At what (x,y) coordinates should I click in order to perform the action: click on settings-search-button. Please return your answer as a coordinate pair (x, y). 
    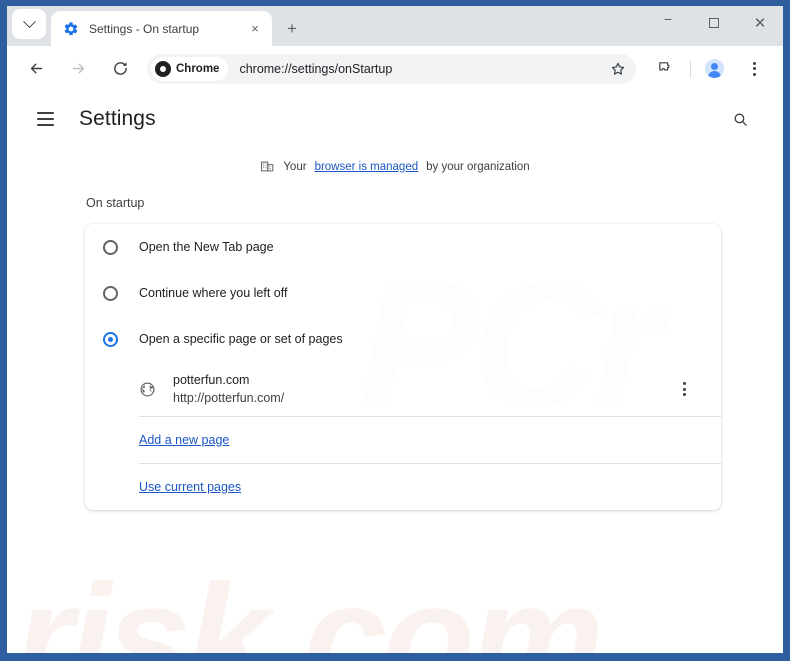
    Looking at the image, I should click on (740, 119).